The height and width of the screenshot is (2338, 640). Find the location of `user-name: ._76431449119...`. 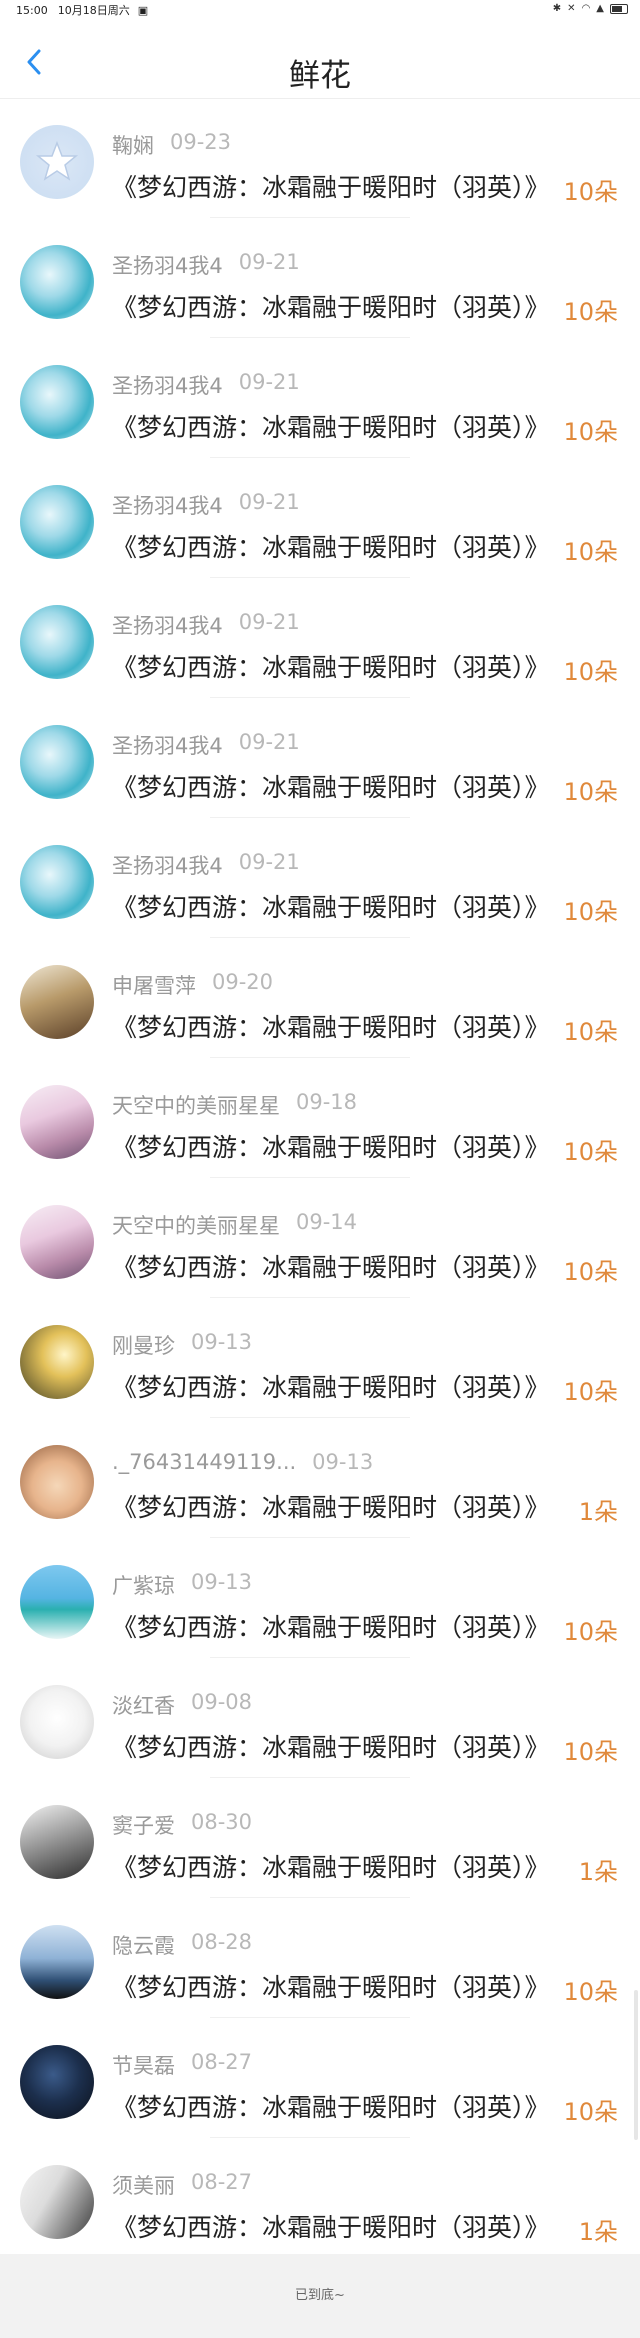

user-name: ._76431449119... is located at coordinates (204, 1462).